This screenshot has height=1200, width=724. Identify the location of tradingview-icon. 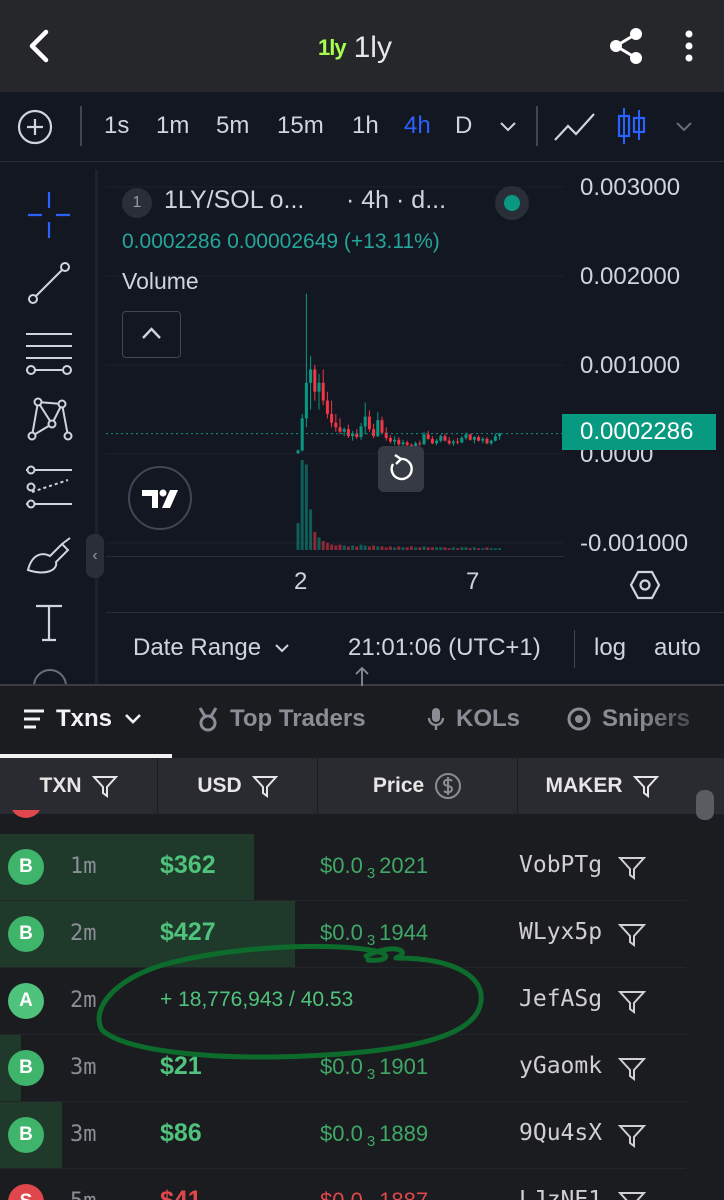
(160, 498).